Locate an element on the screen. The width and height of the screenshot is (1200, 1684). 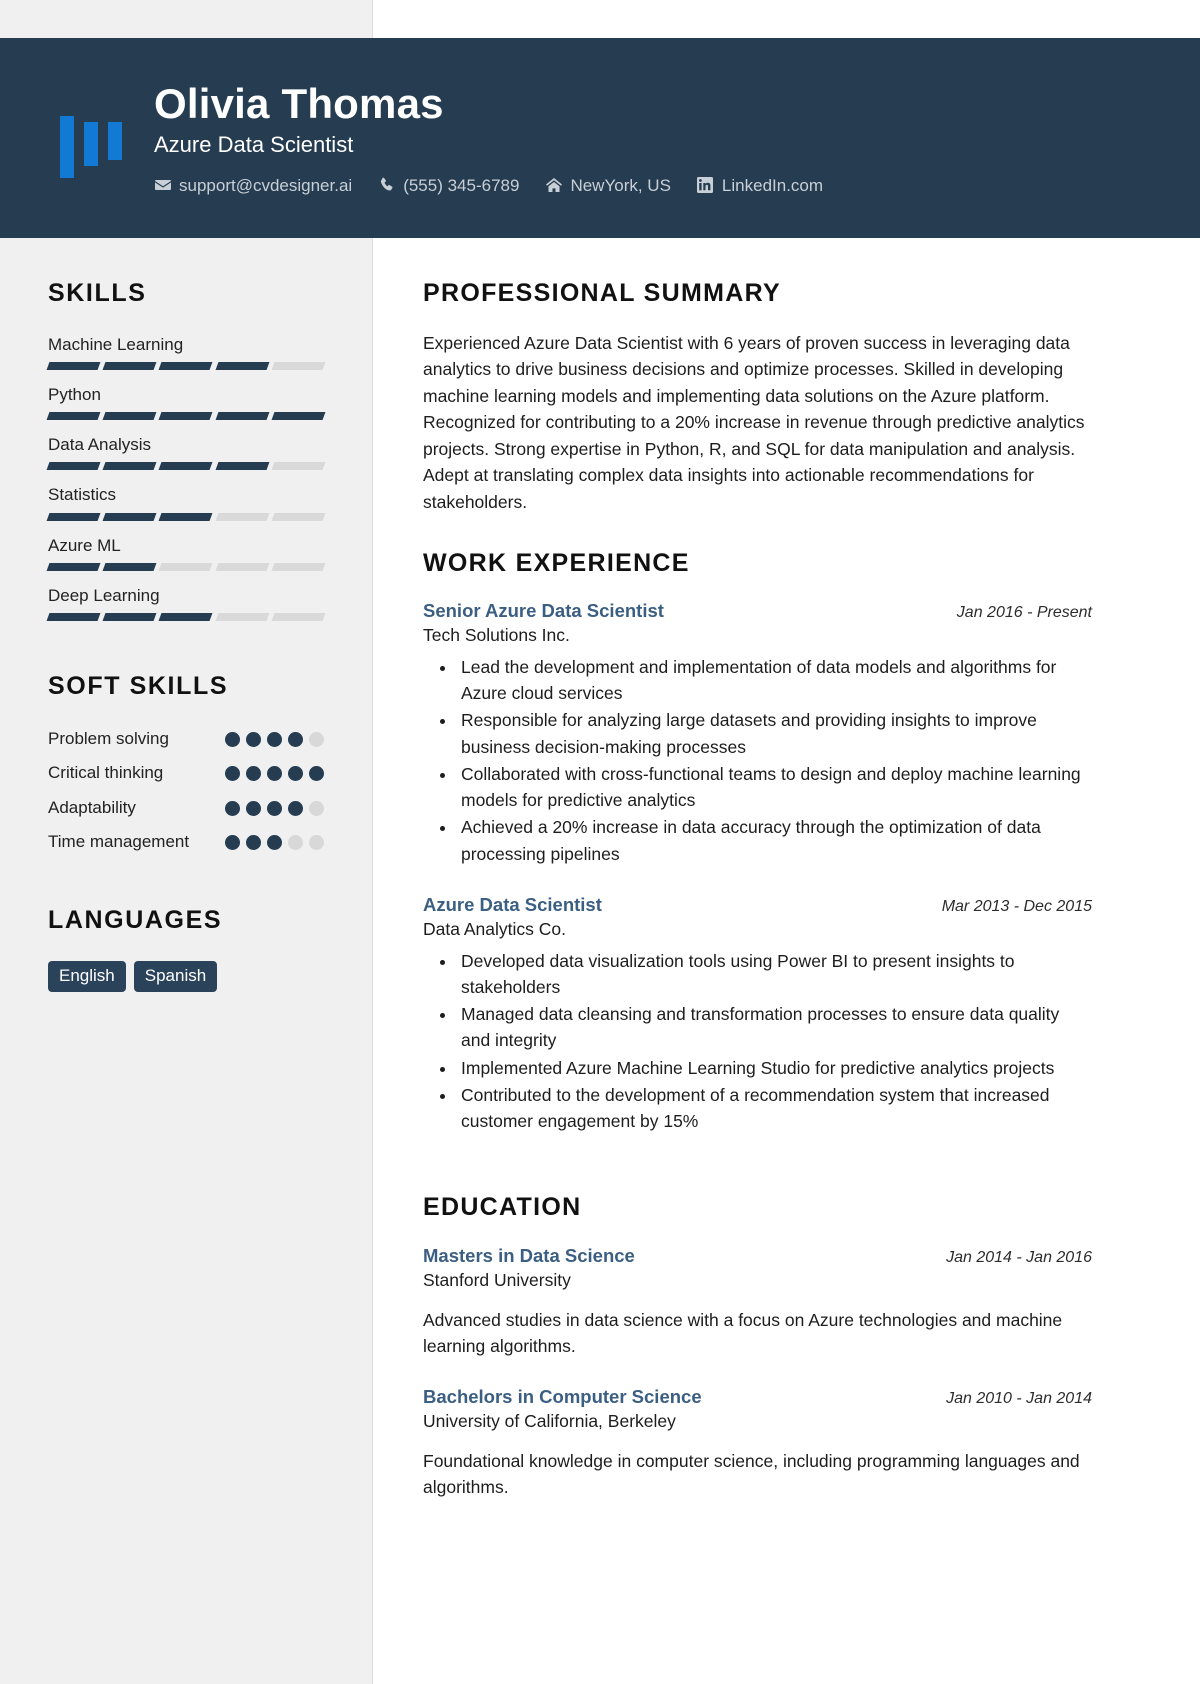
soft-skill-label: Critical thinking is located at coordinates (106, 773).